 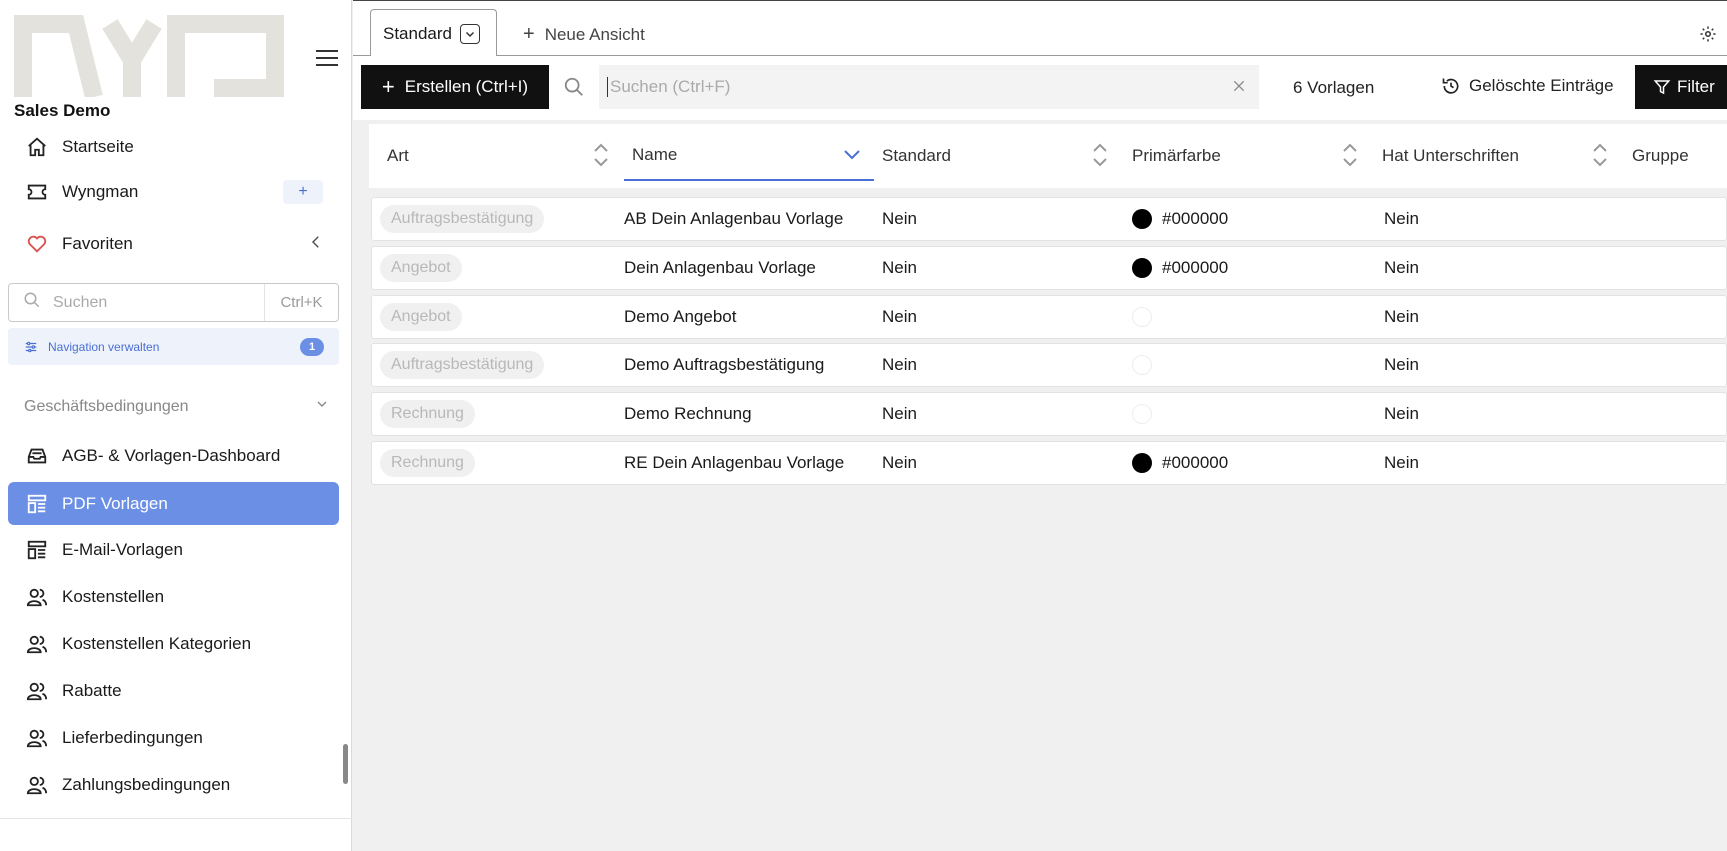 I want to click on close-icon, so click(x=1239, y=88).